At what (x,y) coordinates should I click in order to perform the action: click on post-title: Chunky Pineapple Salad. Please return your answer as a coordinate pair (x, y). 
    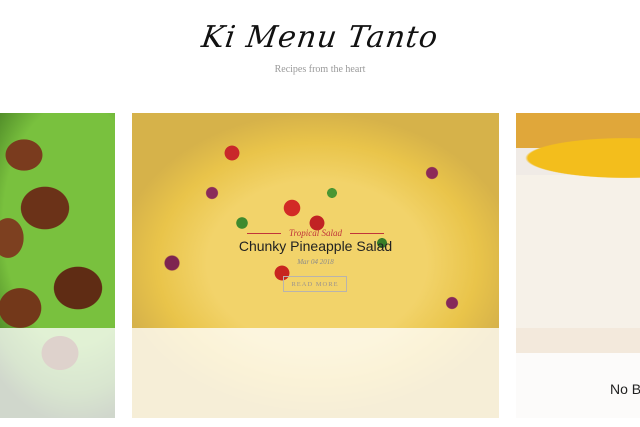
    Looking at the image, I should click on (315, 246).